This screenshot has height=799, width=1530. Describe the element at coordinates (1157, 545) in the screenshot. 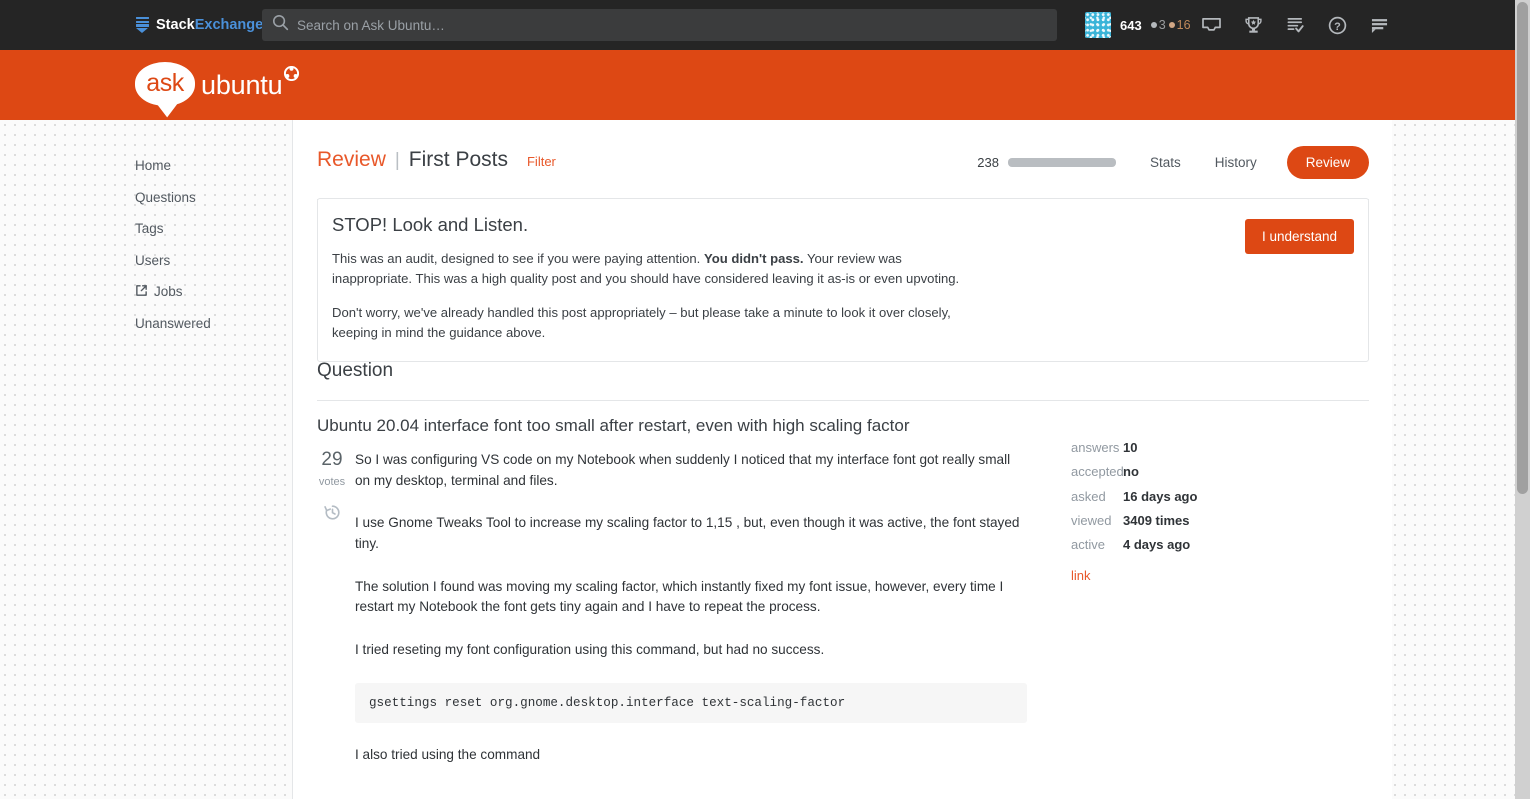

I see `stat-value: 4 days ago` at that location.